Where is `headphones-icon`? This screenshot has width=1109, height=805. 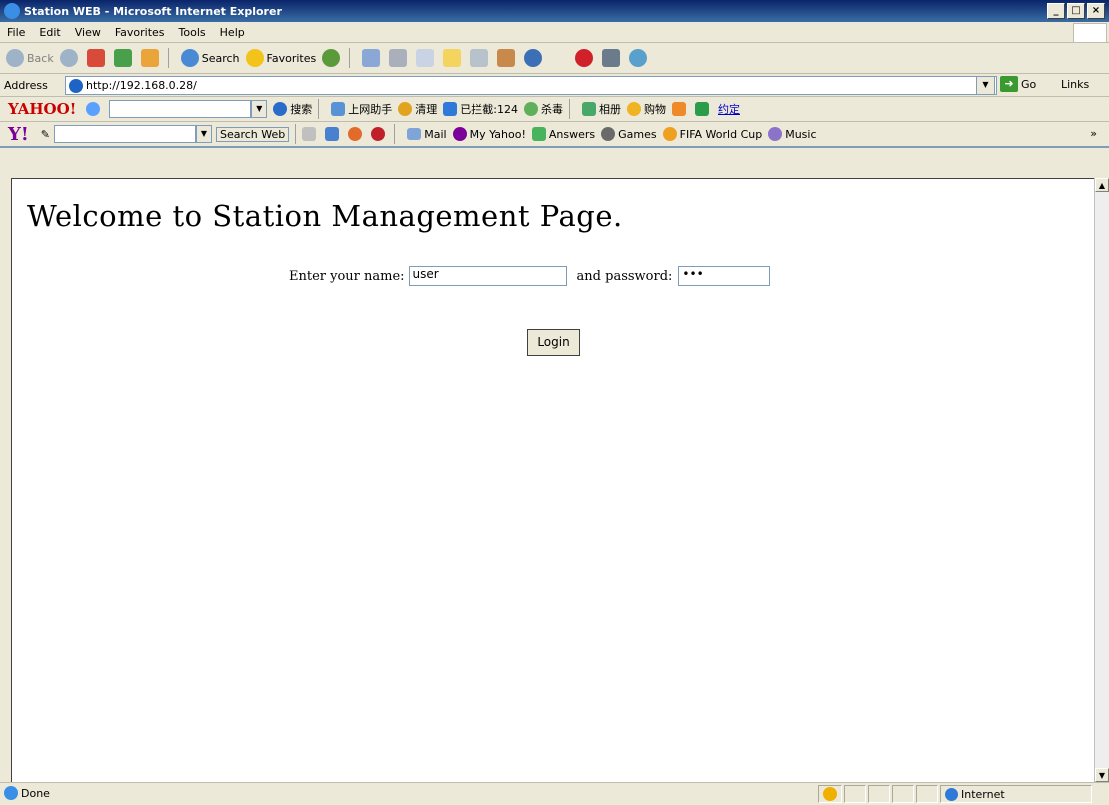
headphones-icon is located at coordinates (378, 134).